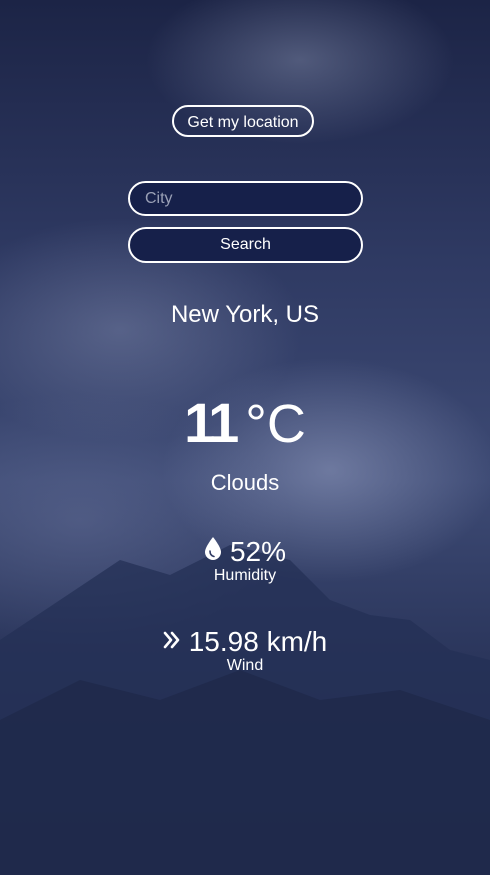  Describe the element at coordinates (245, 482) in the screenshot. I see `weather-description: Clouds` at that location.